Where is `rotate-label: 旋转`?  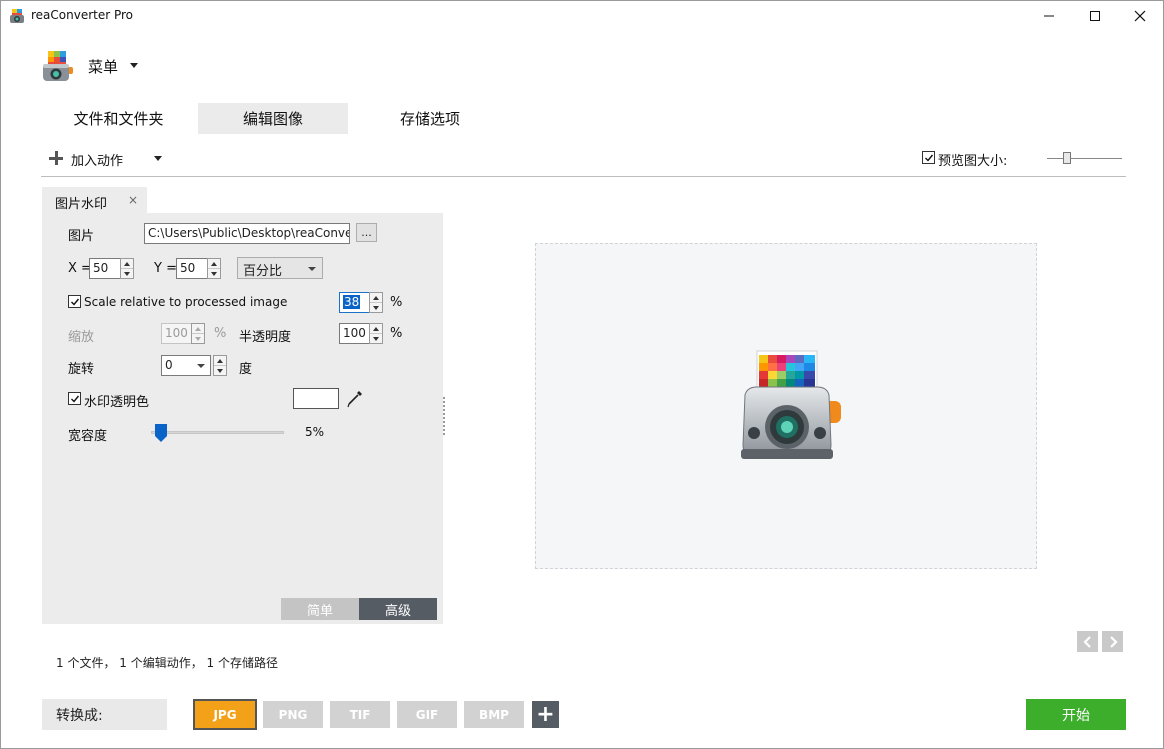
rotate-label: 旋转 is located at coordinates (81, 369).